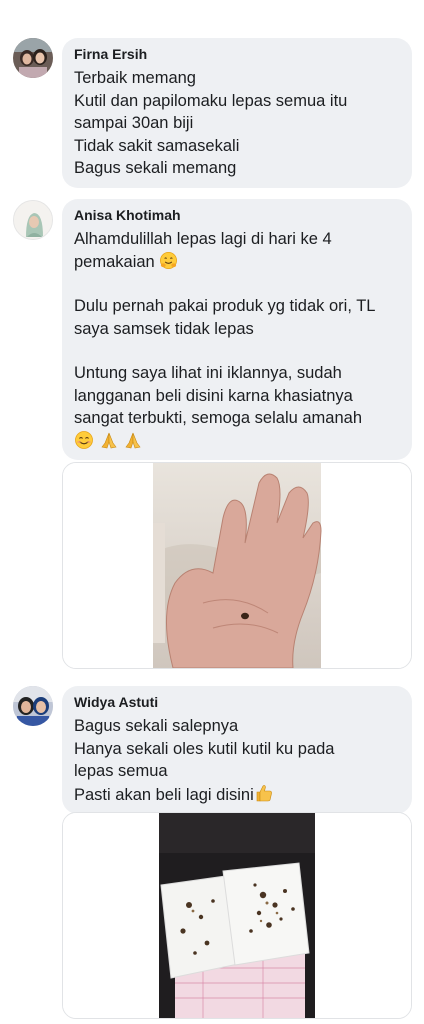  Describe the element at coordinates (114, 261) in the screenshot. I see `comment-text: pemakaian` at that location.